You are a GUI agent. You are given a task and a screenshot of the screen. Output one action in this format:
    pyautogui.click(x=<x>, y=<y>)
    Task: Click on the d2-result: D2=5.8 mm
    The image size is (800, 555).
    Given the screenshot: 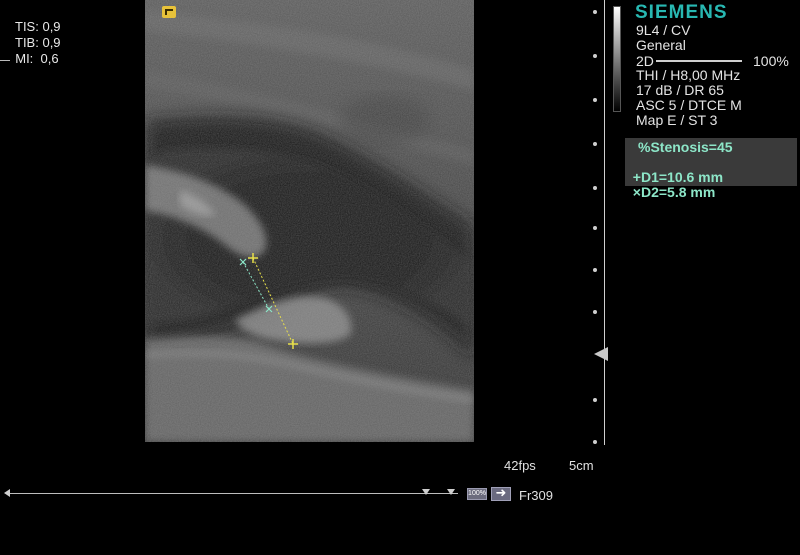 What is the action you would take?
    pyautogui.click(x=678, y=192)
    